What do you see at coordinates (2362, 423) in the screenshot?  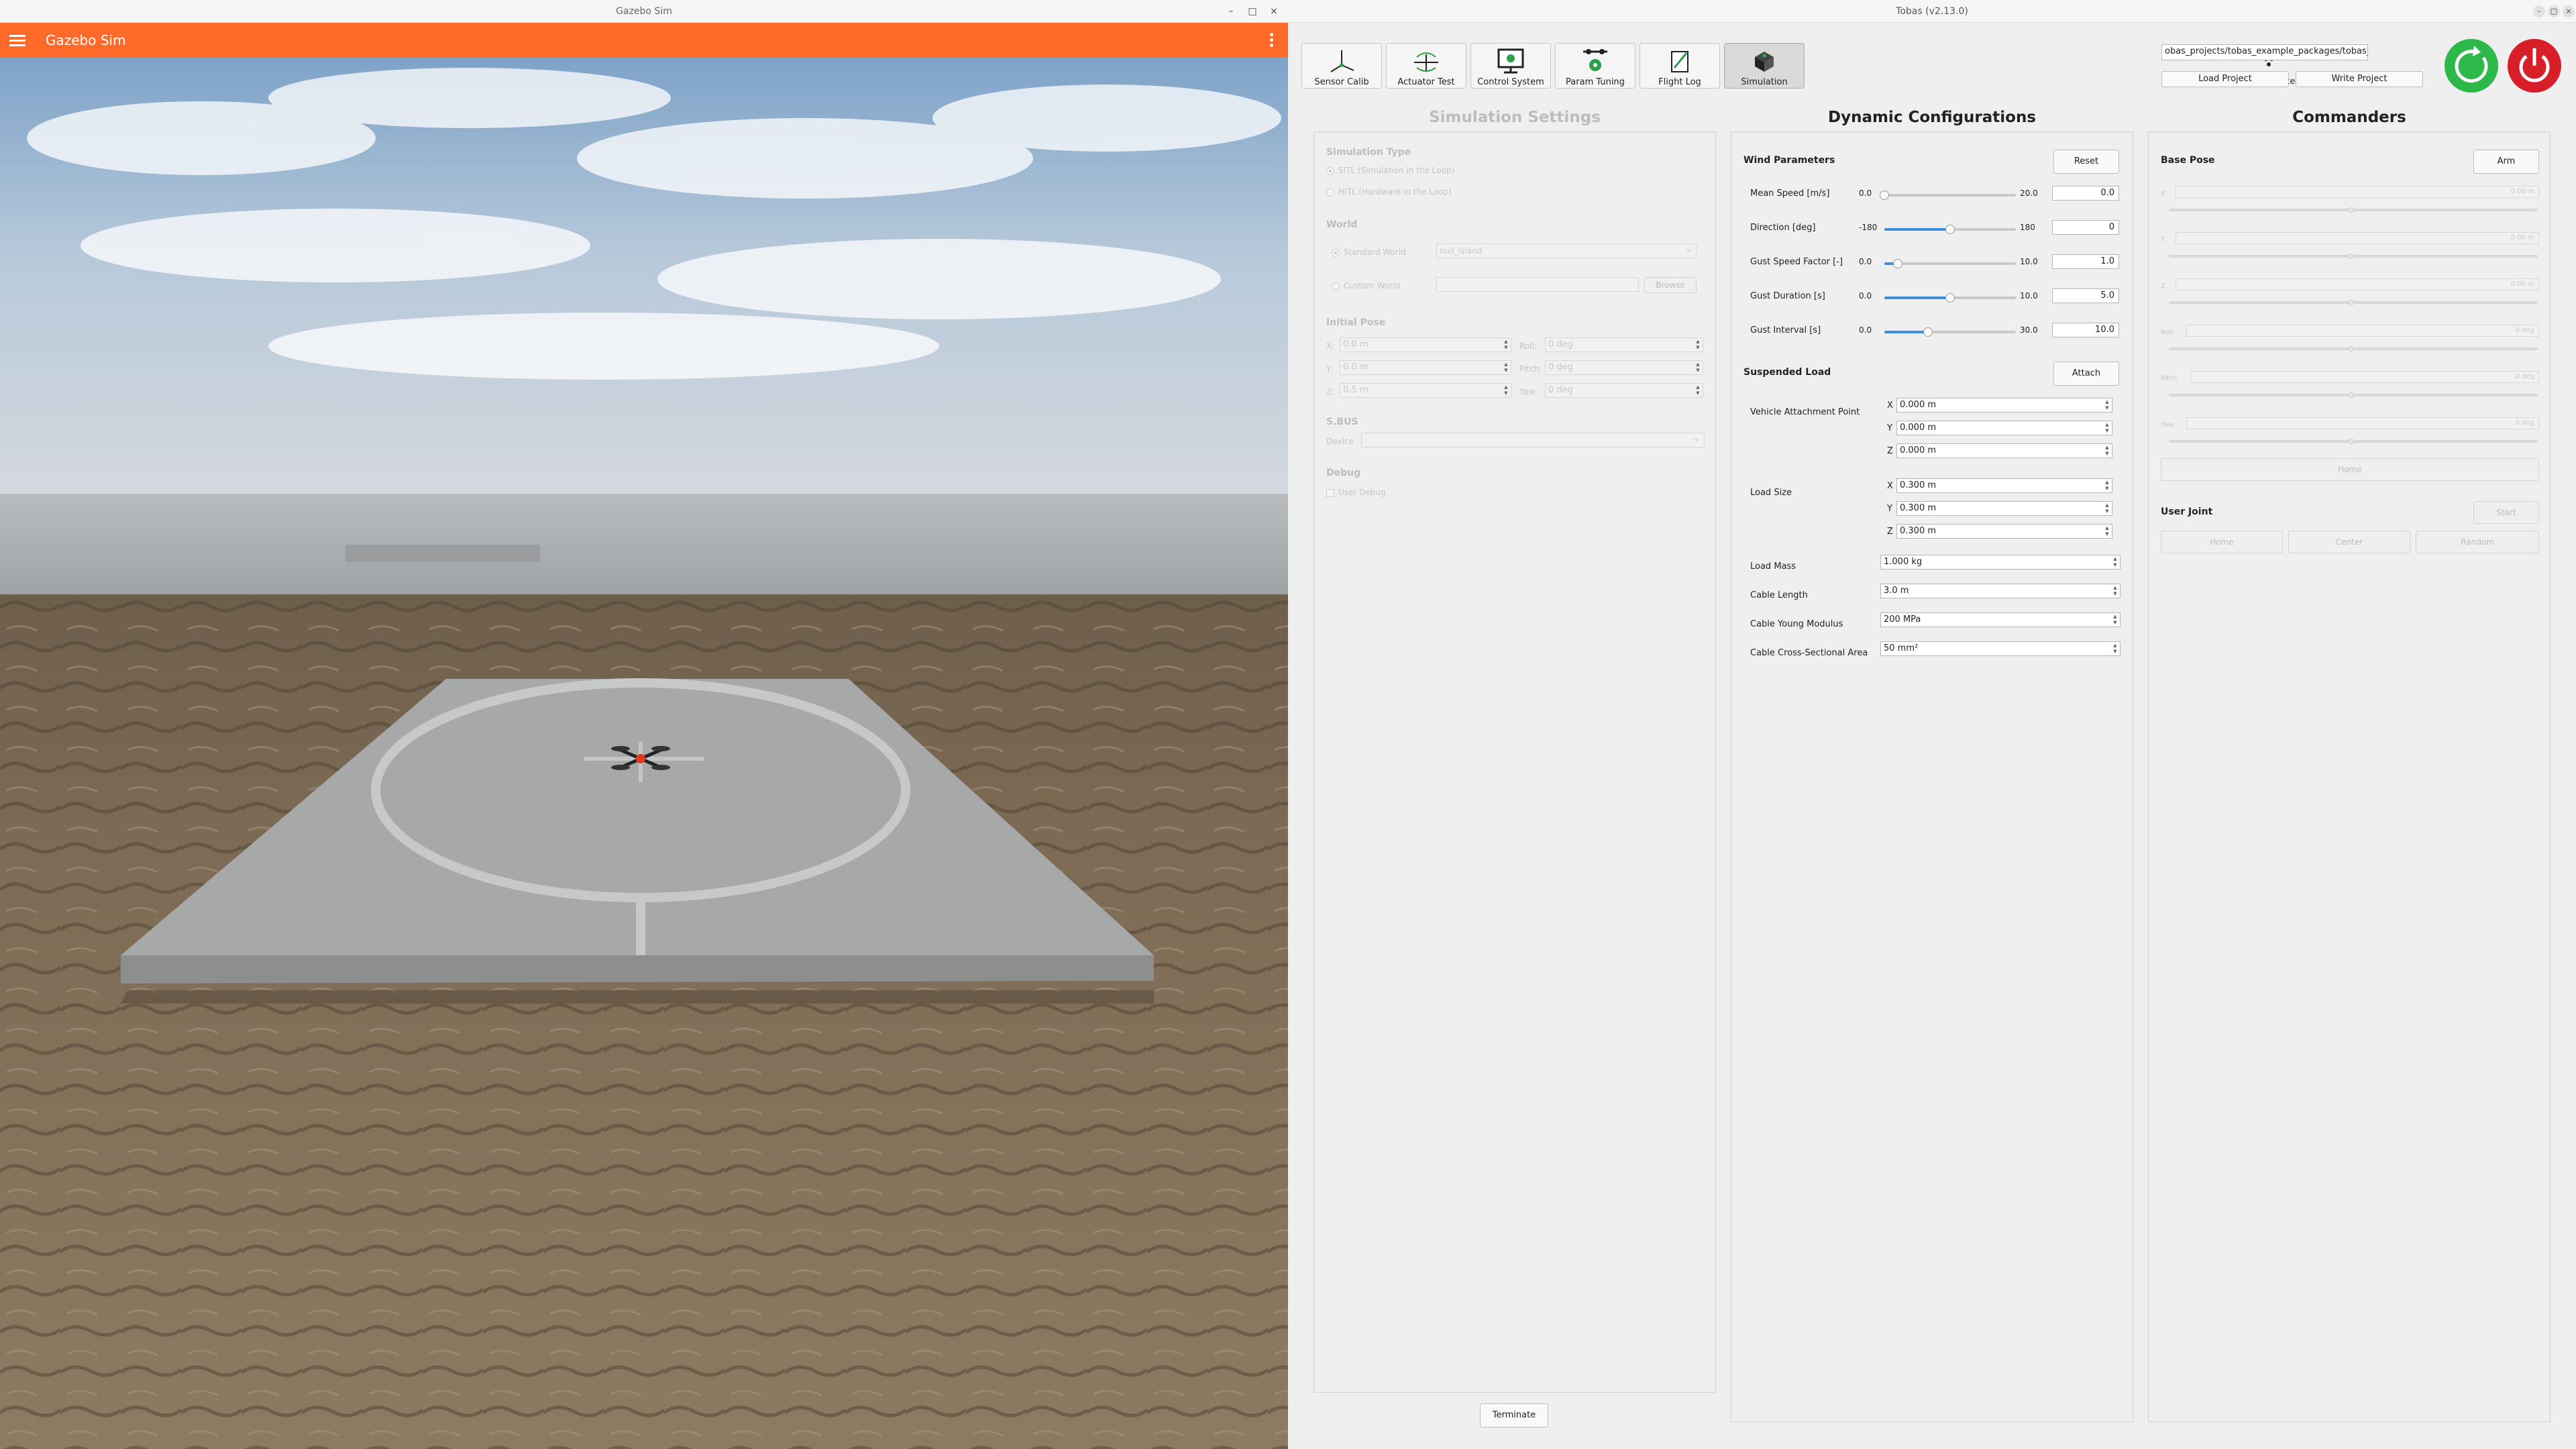 I see `axis-yaw-field: 0 deg` at bounding box center [2362, 423].